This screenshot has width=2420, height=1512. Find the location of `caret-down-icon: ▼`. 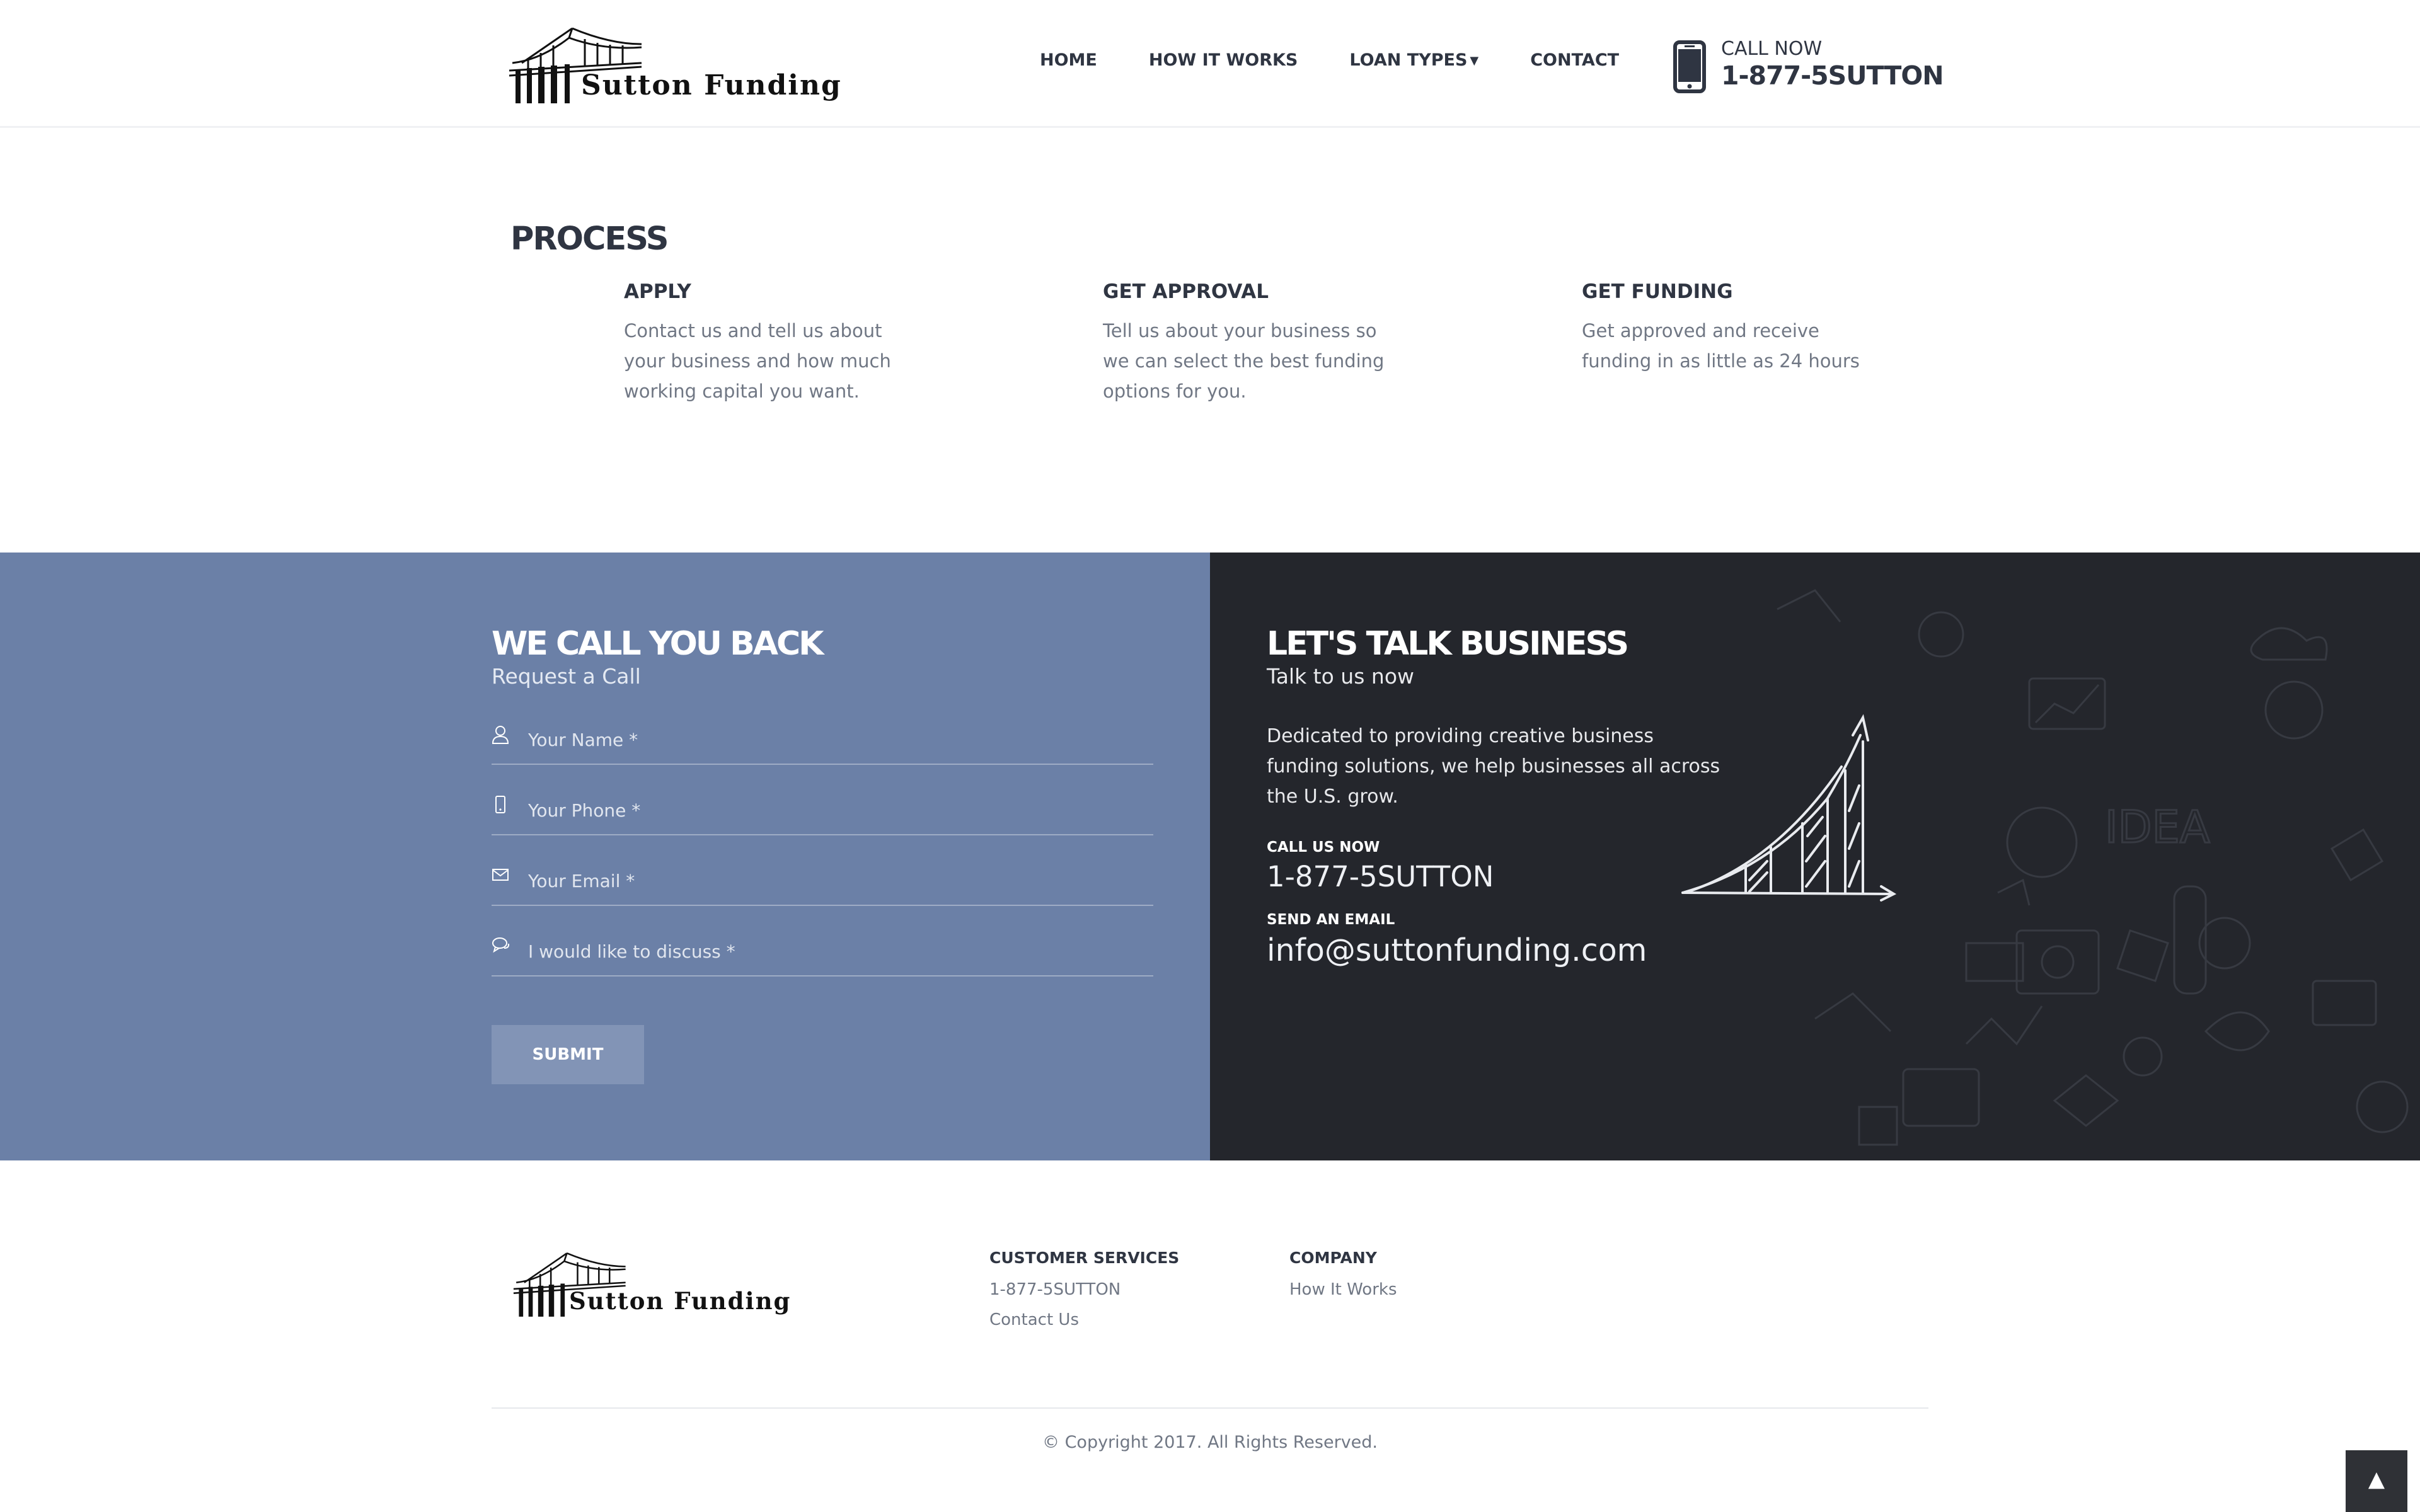

caret-down-icon: ▼ is located at coordinates (1475, 60).